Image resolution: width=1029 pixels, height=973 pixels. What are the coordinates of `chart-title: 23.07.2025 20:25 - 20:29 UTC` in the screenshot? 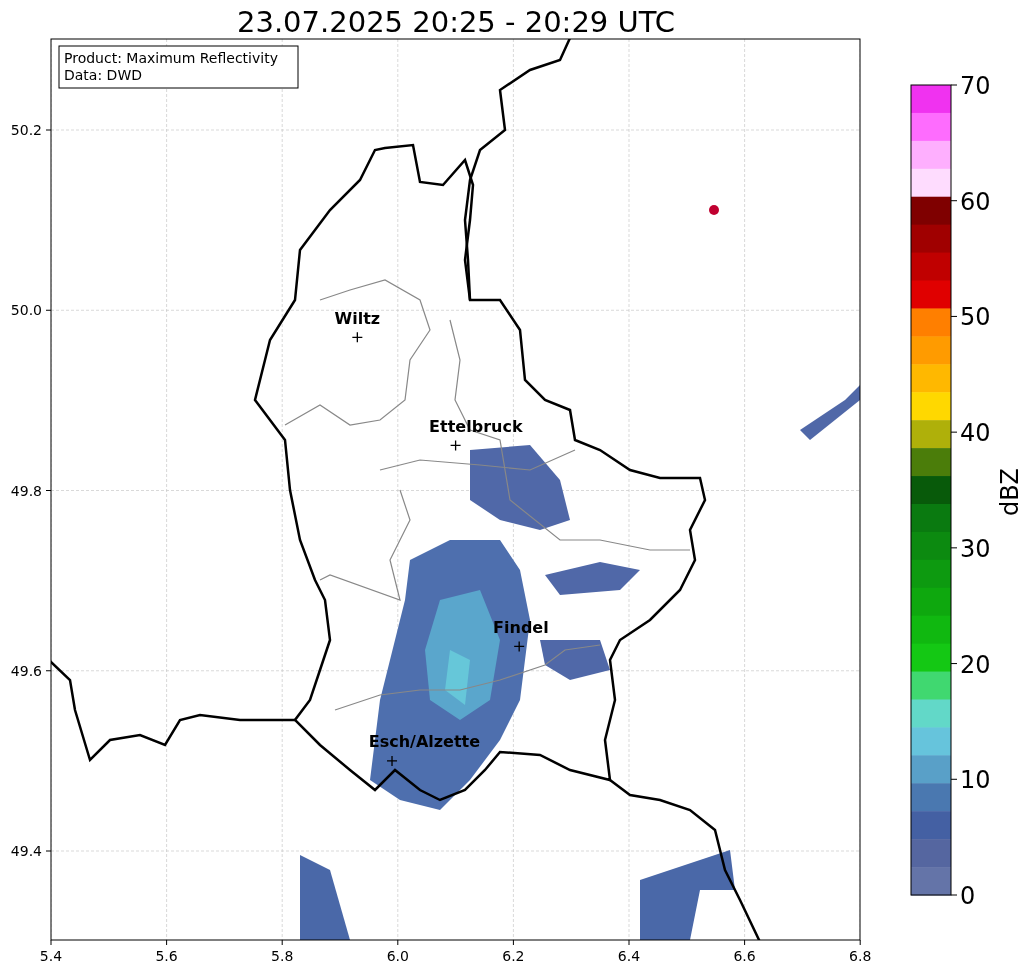 It's located at (456, 22).